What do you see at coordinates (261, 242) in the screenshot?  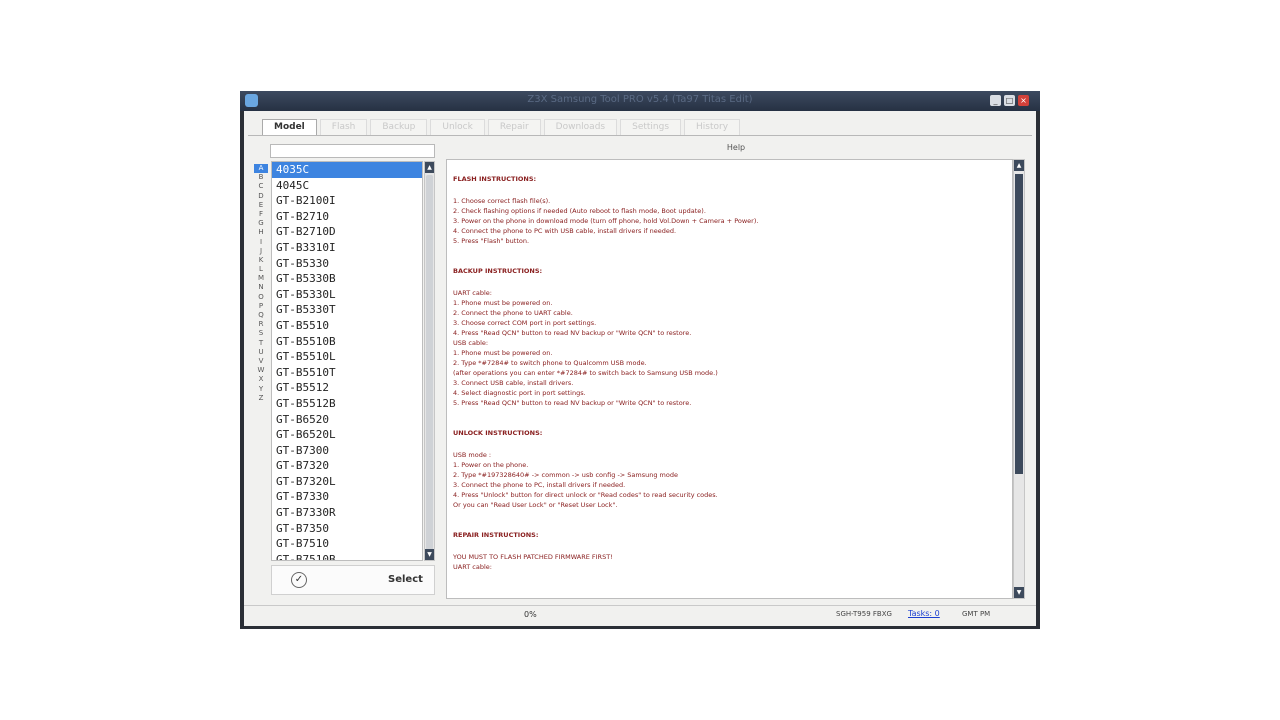 I see `alphabet-letter-i: I` at bounding box center [261, 242].